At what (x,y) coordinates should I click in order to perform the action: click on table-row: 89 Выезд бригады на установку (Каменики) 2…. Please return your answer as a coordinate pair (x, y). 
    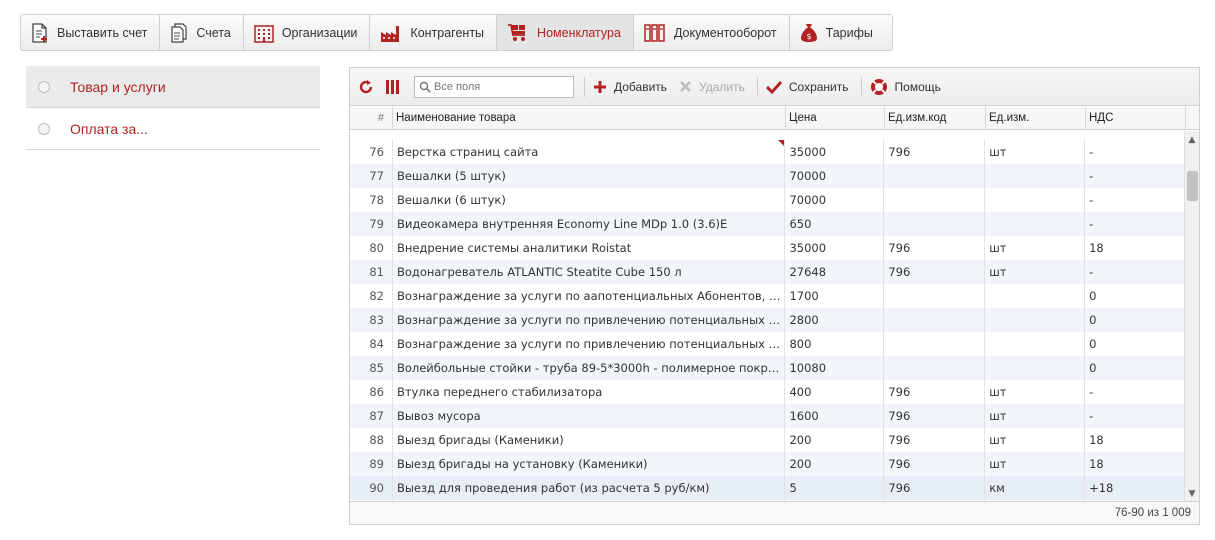
    Looking at the image, I should click on (767, 464).